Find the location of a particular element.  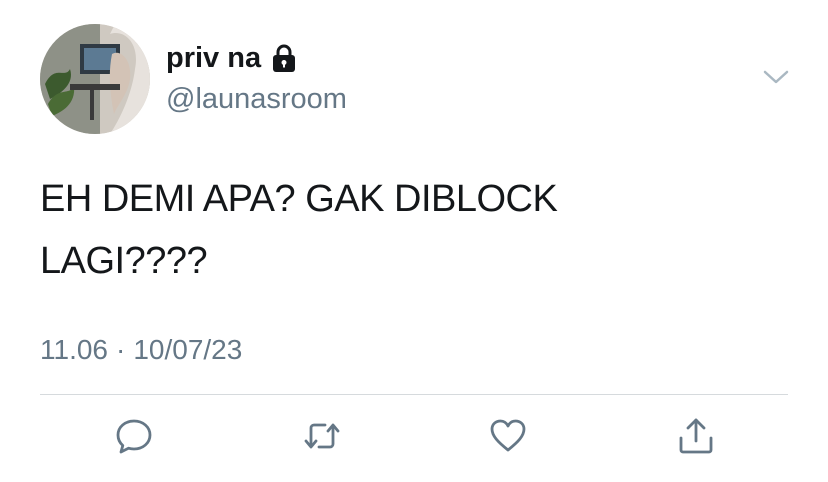

lock-icon is located at coordinates (284, 58).